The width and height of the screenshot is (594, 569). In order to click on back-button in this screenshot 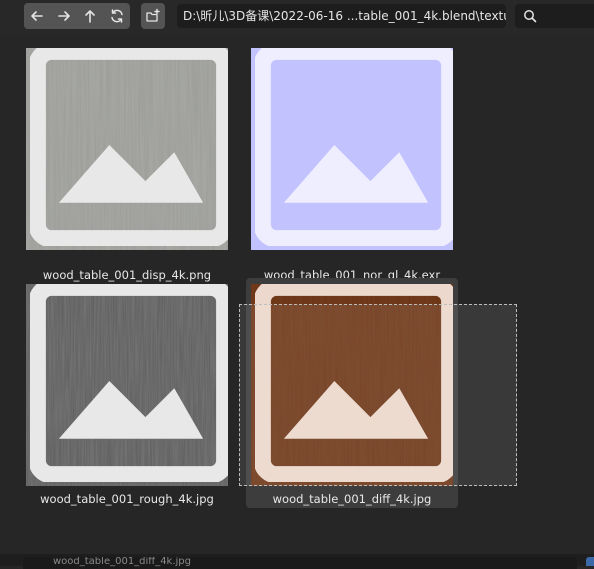, I will do `click(37, 16)`.